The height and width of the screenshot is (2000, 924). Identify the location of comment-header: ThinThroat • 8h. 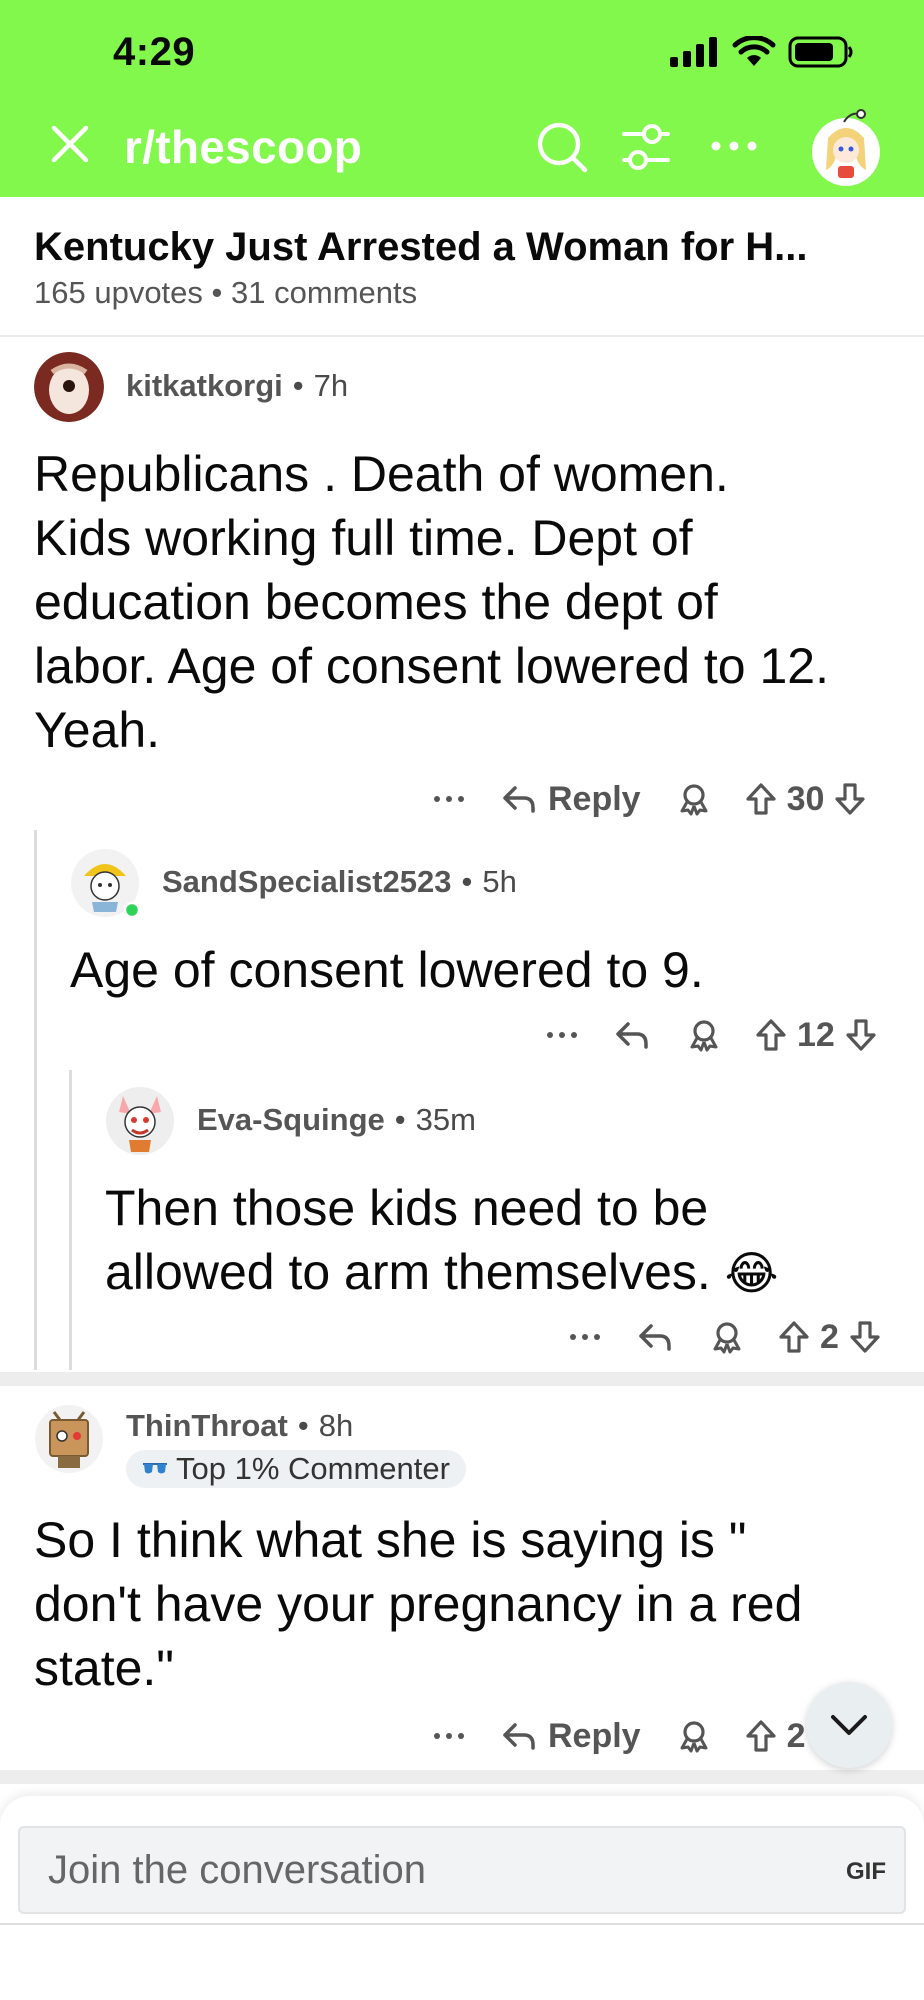
(239, 1426).